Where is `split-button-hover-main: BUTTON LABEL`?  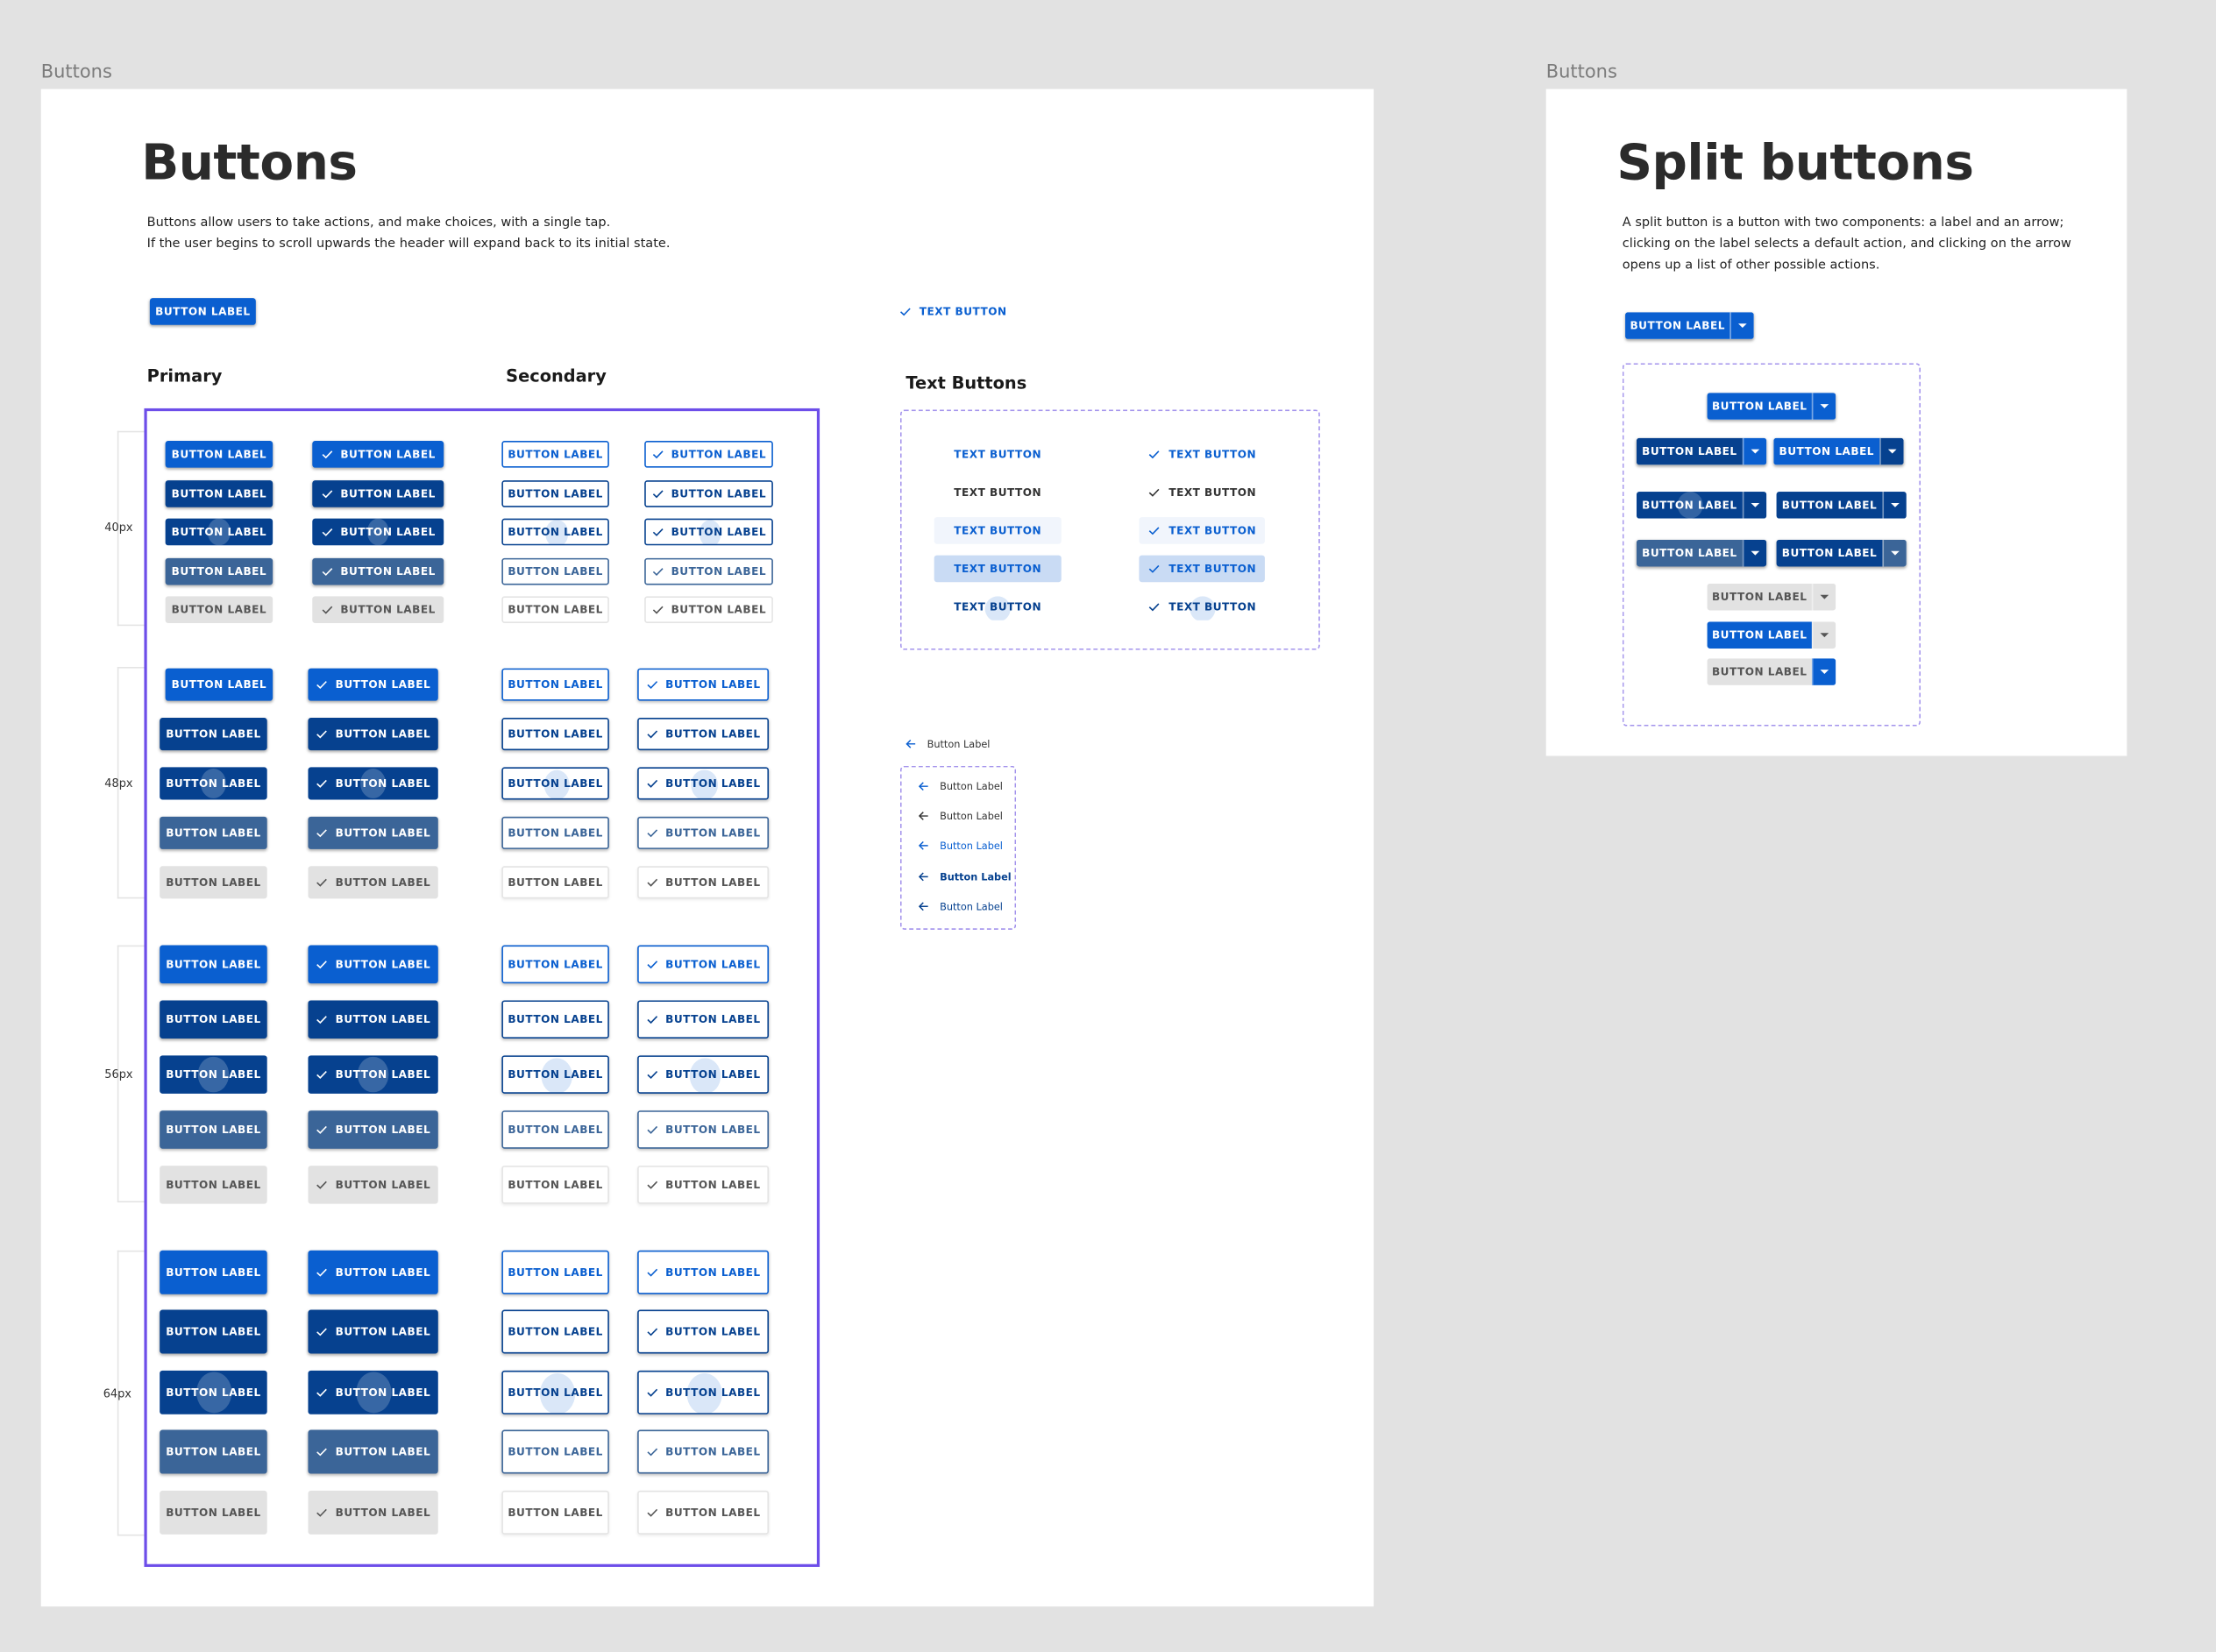 split-button-hover-main: BUTTON LABEL is located at coordinates (1701, 451).